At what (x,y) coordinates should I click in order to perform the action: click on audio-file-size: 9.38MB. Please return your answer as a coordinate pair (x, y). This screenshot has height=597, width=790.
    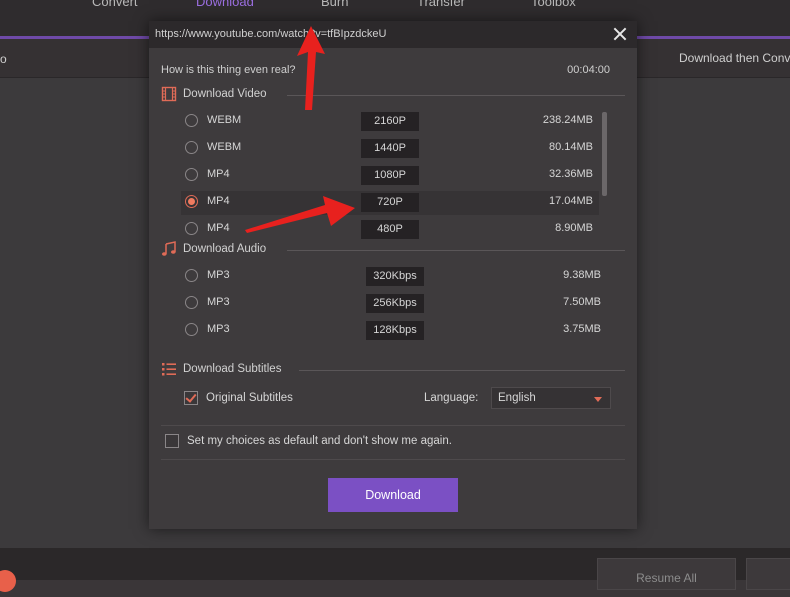
    Looking at the image, I should click on (582, 275).